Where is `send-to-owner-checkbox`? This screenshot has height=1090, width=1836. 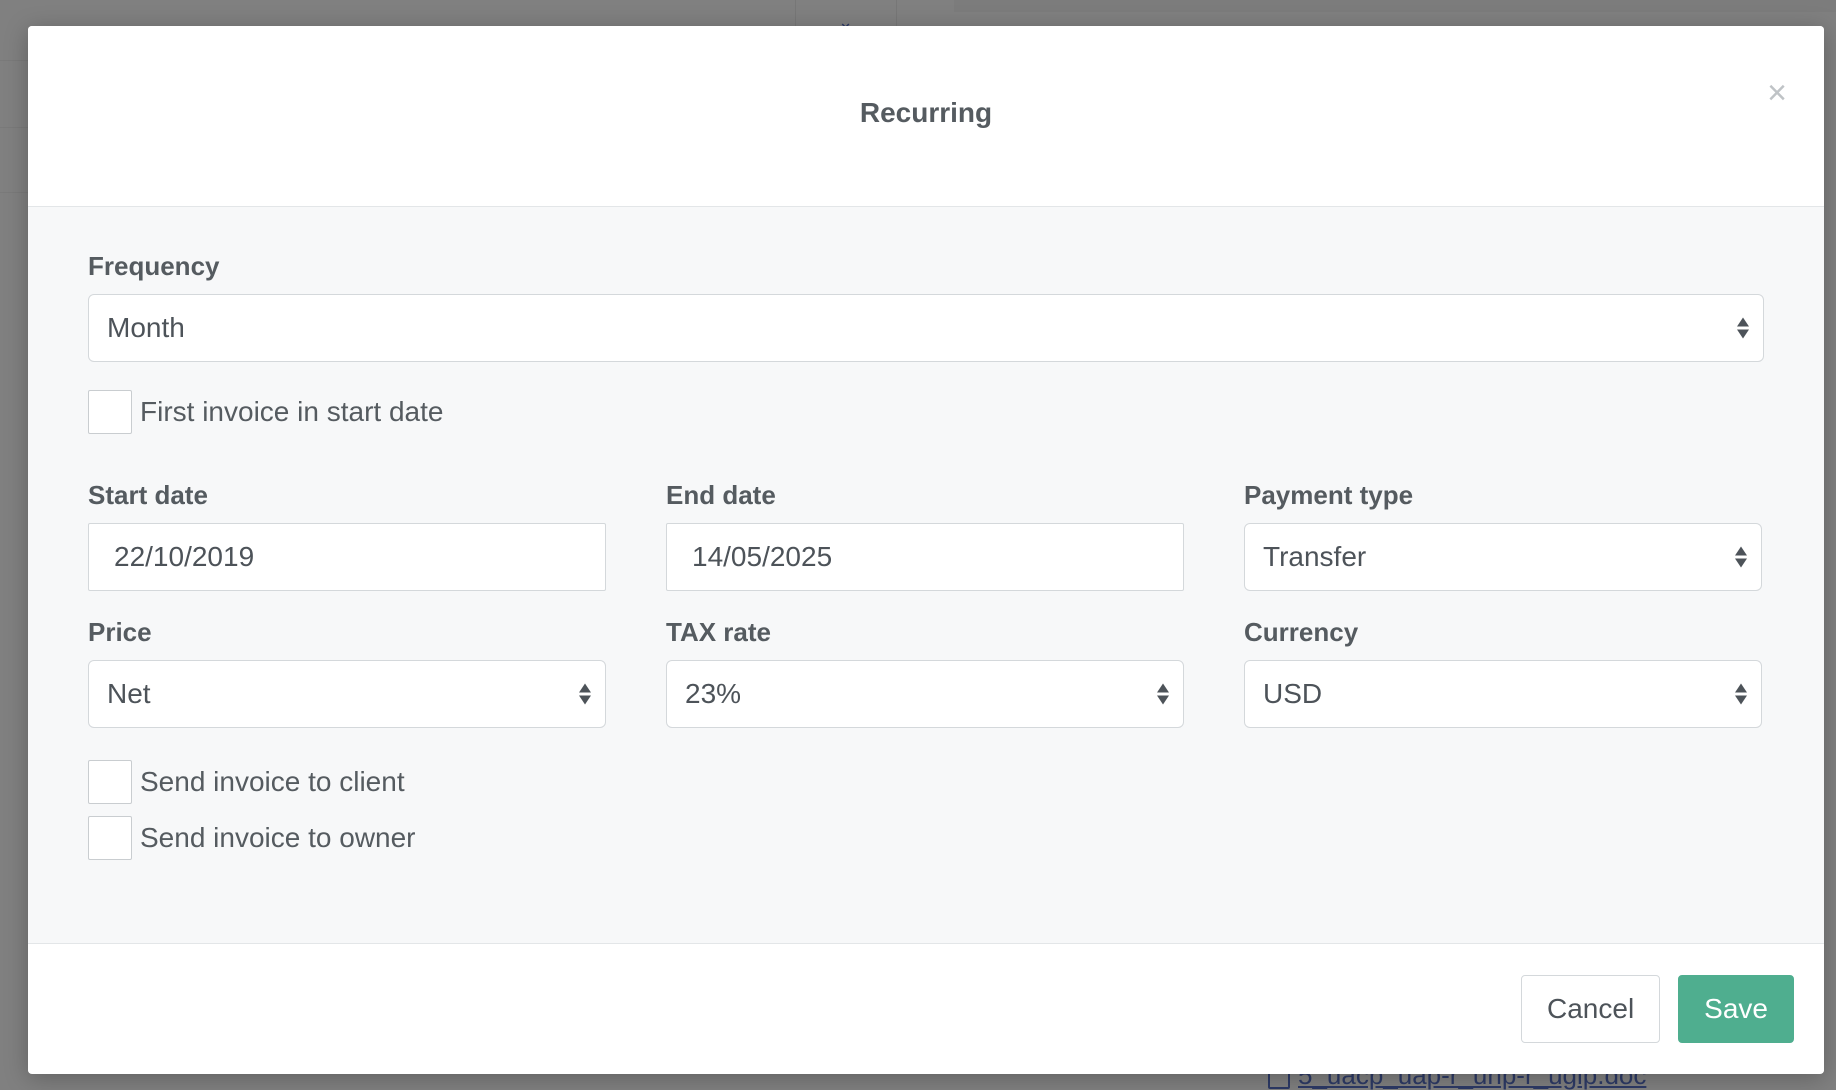 send-to-owner-checkbox is located at coordinates (110, 838).